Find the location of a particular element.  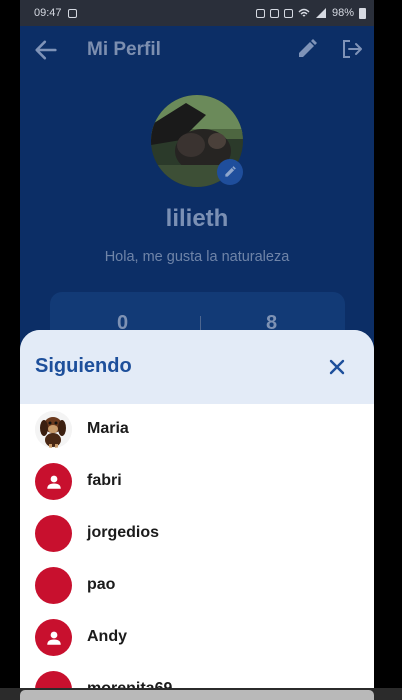

app-bar: Mi Perfil is located at coordinates (197, 51).